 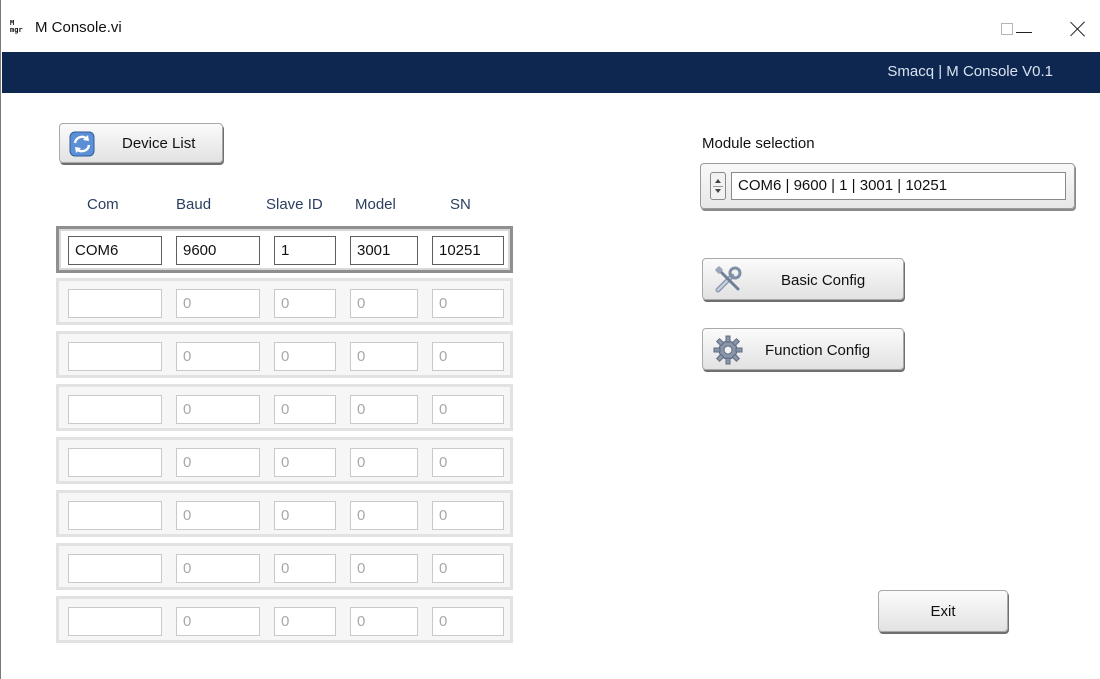 I want to click on column-header-model: Model, so click(x=375, y=204).